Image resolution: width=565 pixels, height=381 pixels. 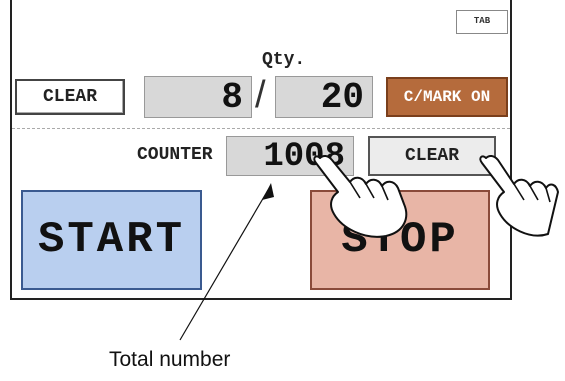 I want to click on qty-label: Qty., so click(x=284, y=60).